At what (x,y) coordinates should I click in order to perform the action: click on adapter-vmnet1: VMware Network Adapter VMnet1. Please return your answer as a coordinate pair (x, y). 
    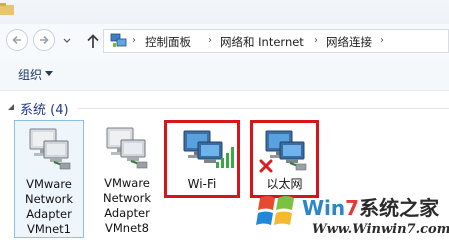
    Looking at the image, I should click on (49, 179).